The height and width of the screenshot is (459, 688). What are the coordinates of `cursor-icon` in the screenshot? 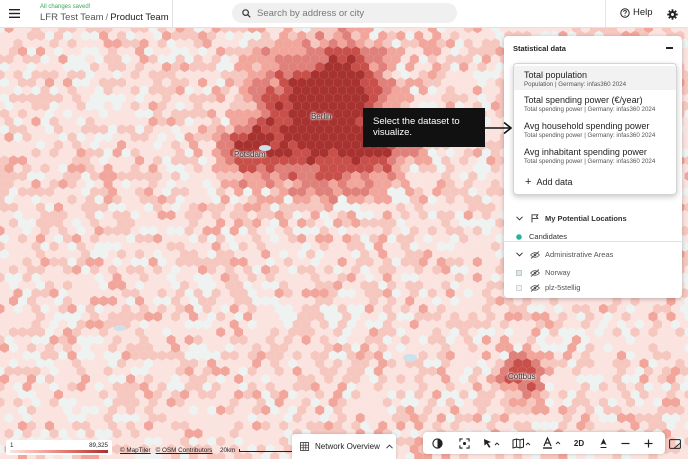 It's located at (492, 443).